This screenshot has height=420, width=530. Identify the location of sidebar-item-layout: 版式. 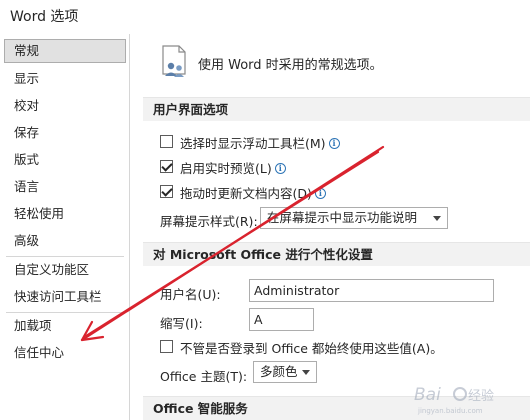
(65, 160).